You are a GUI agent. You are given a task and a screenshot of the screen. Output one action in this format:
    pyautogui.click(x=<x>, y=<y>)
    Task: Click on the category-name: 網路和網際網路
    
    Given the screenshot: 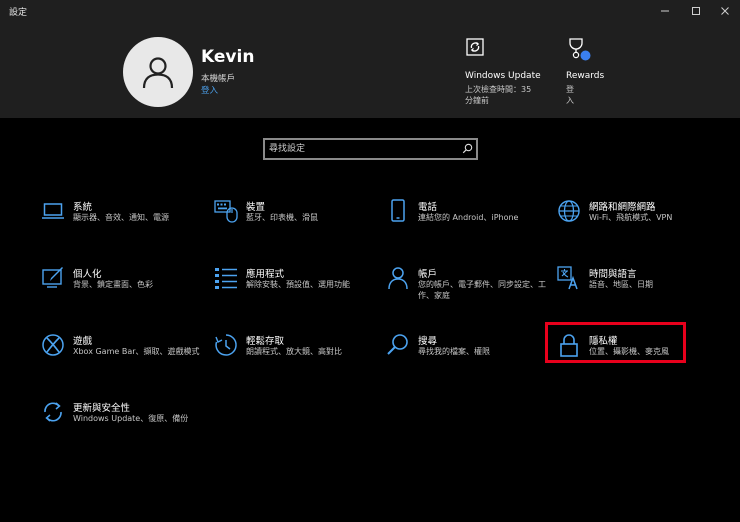 What is the action you would take?
    pyautogui.click(x=622, y=207)
    